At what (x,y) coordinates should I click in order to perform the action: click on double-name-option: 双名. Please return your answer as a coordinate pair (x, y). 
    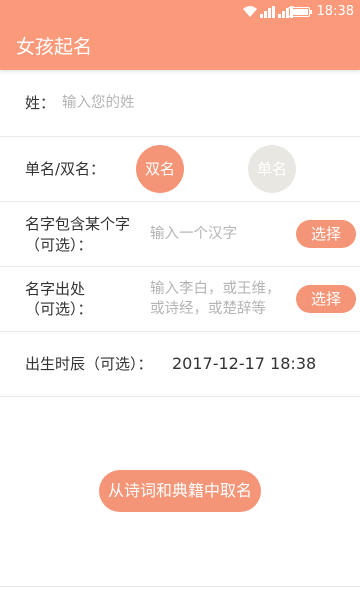
    Looking at the image, I should click on (160, 169).